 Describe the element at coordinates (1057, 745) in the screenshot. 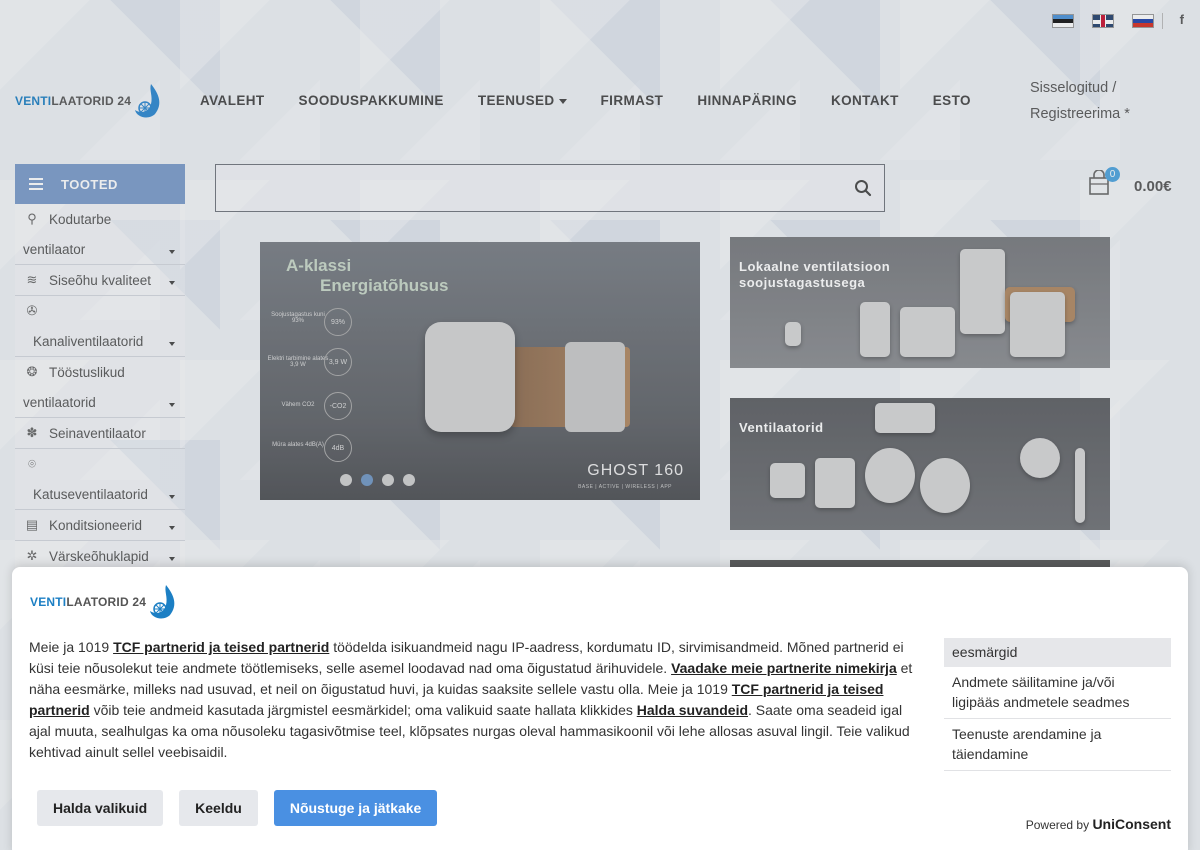

I see `purpose-item: Teenuste arendamine ja täiendamine` at that location.